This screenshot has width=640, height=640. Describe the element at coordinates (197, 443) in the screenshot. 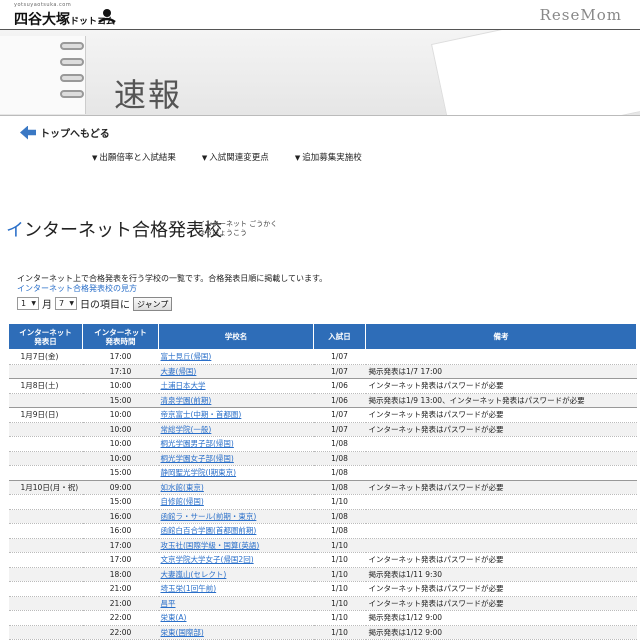

I see `school-link: 桐光学園男子部(帰国)` at that location.